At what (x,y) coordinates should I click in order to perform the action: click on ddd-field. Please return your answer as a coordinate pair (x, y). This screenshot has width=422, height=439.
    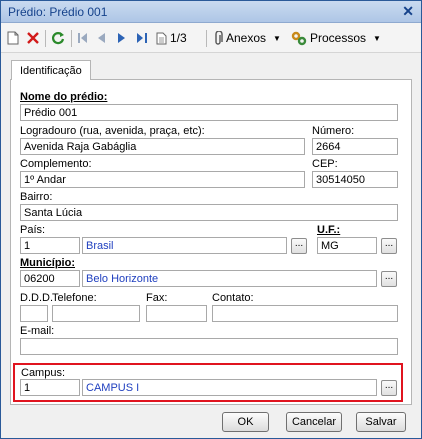
    Looking at the image, I should click on (34, 313).